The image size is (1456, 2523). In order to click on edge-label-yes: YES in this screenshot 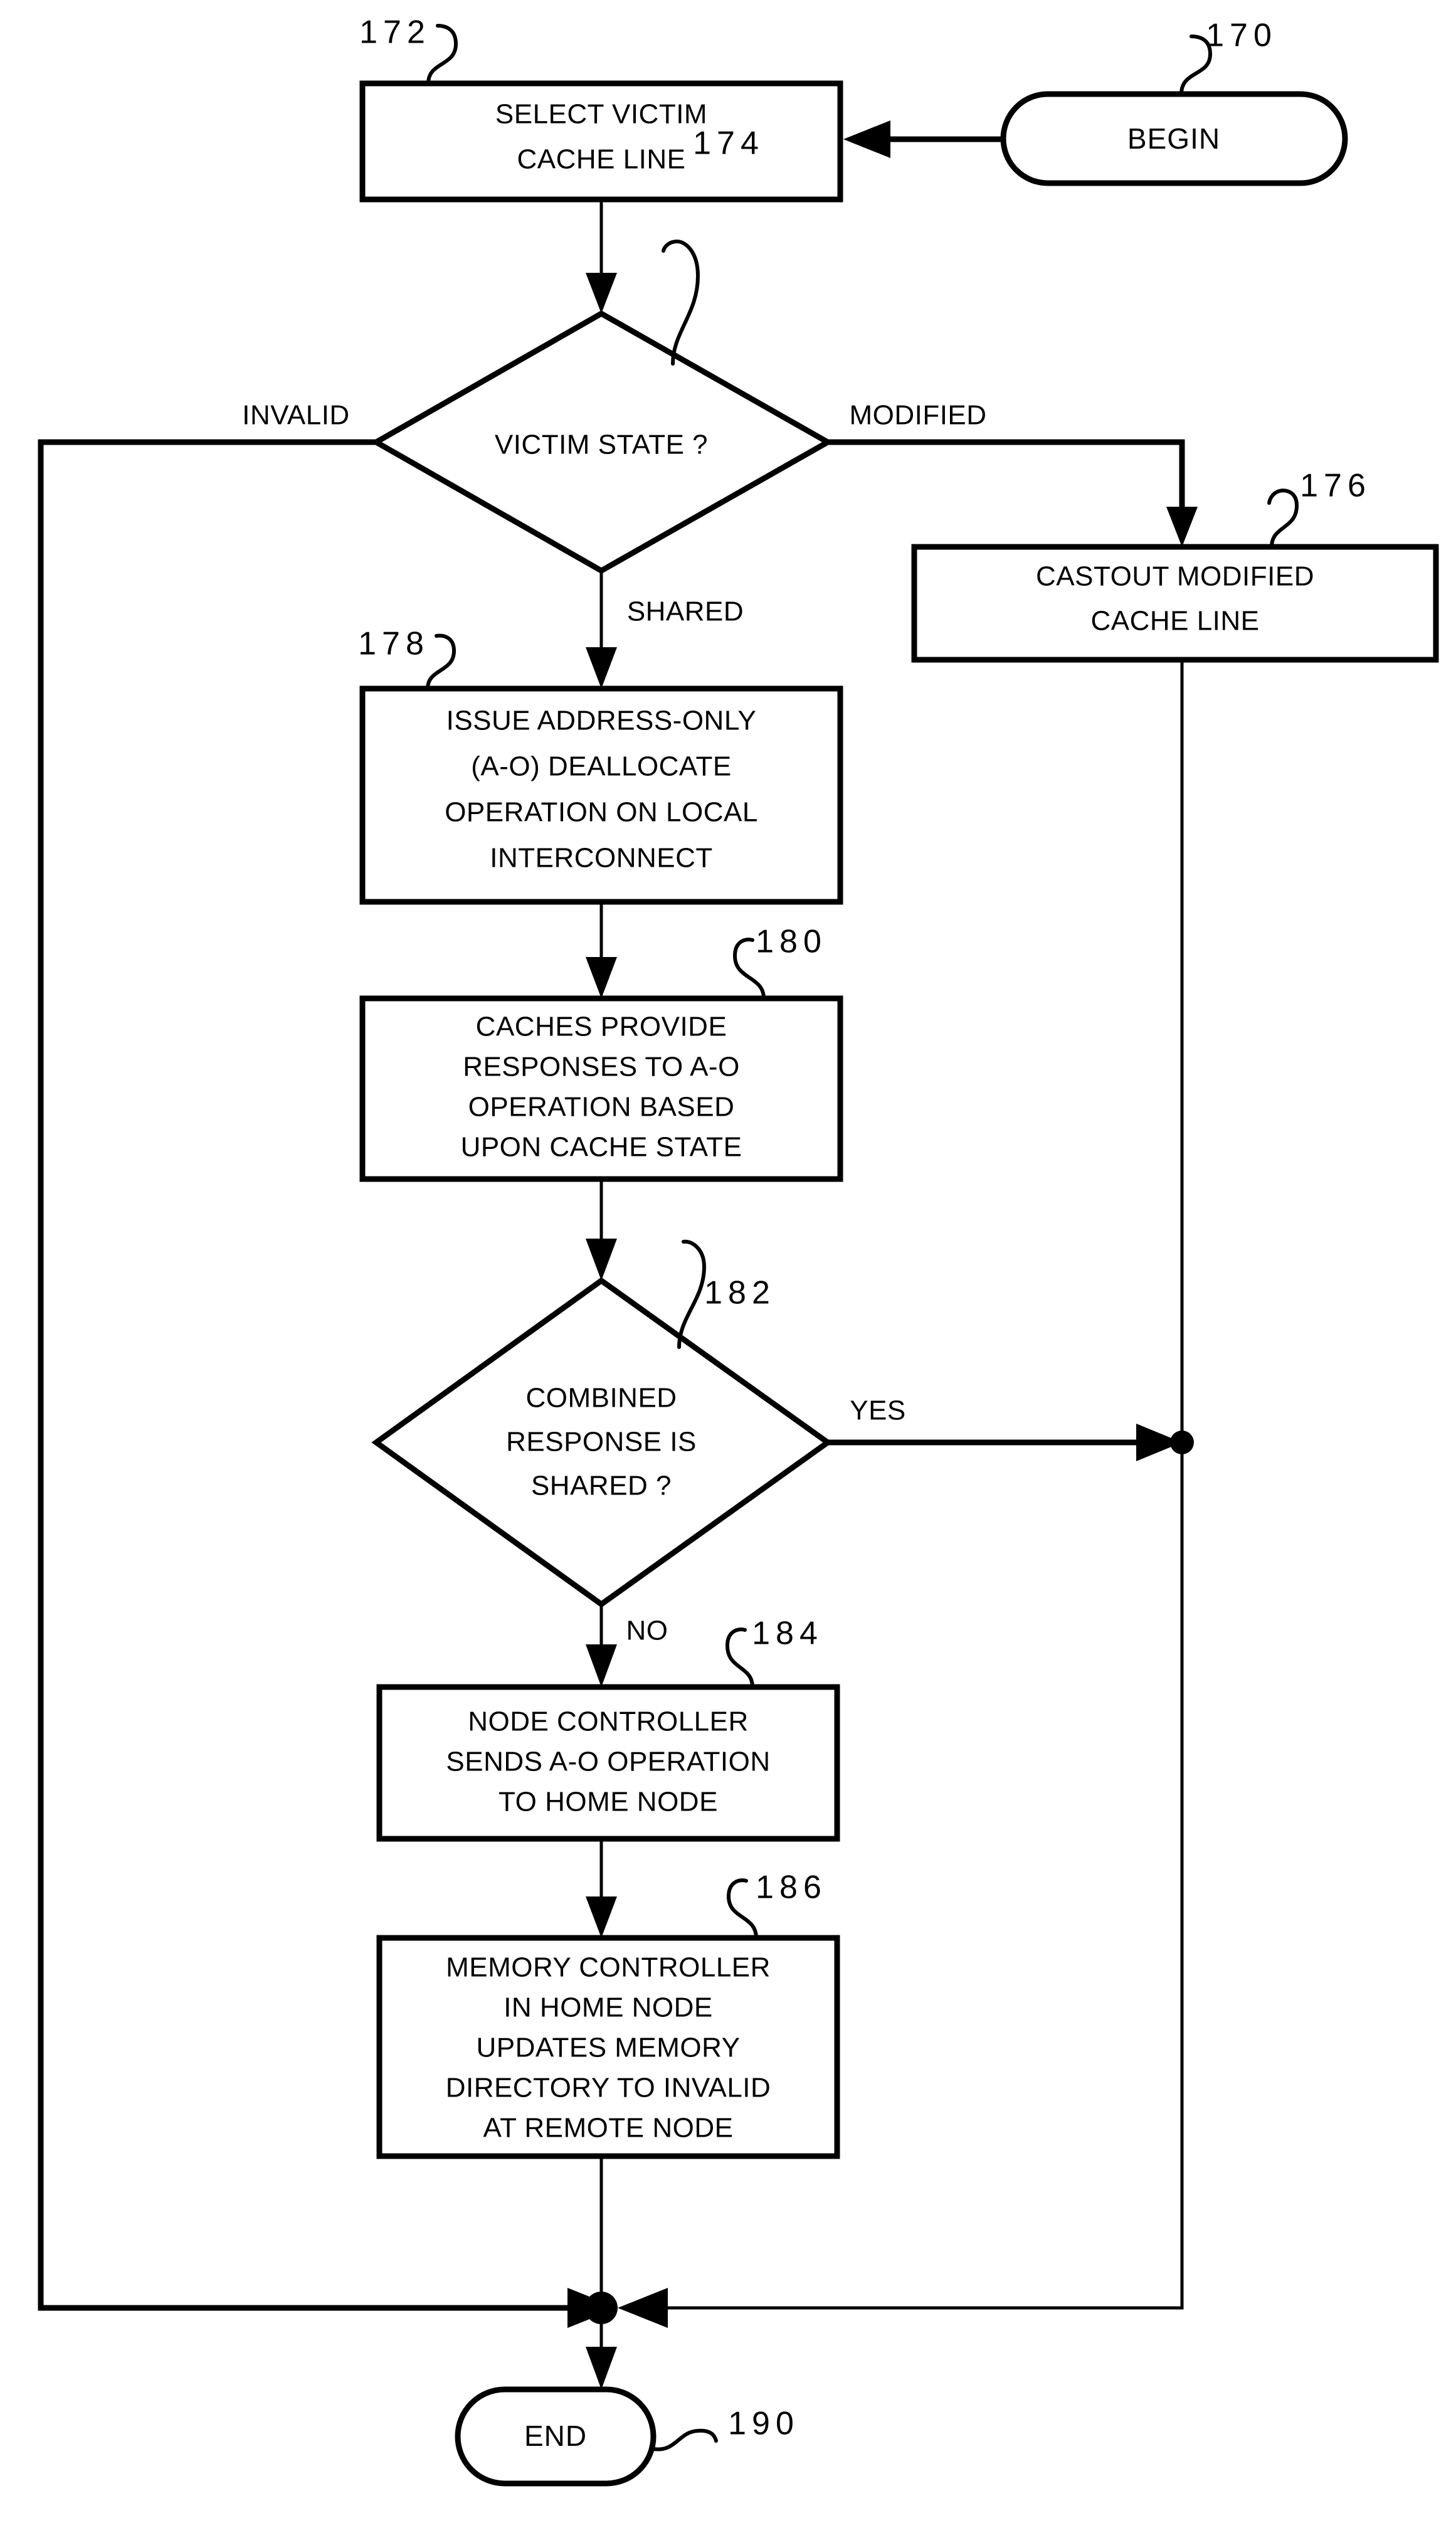, I will do `click(878, 1410)`.